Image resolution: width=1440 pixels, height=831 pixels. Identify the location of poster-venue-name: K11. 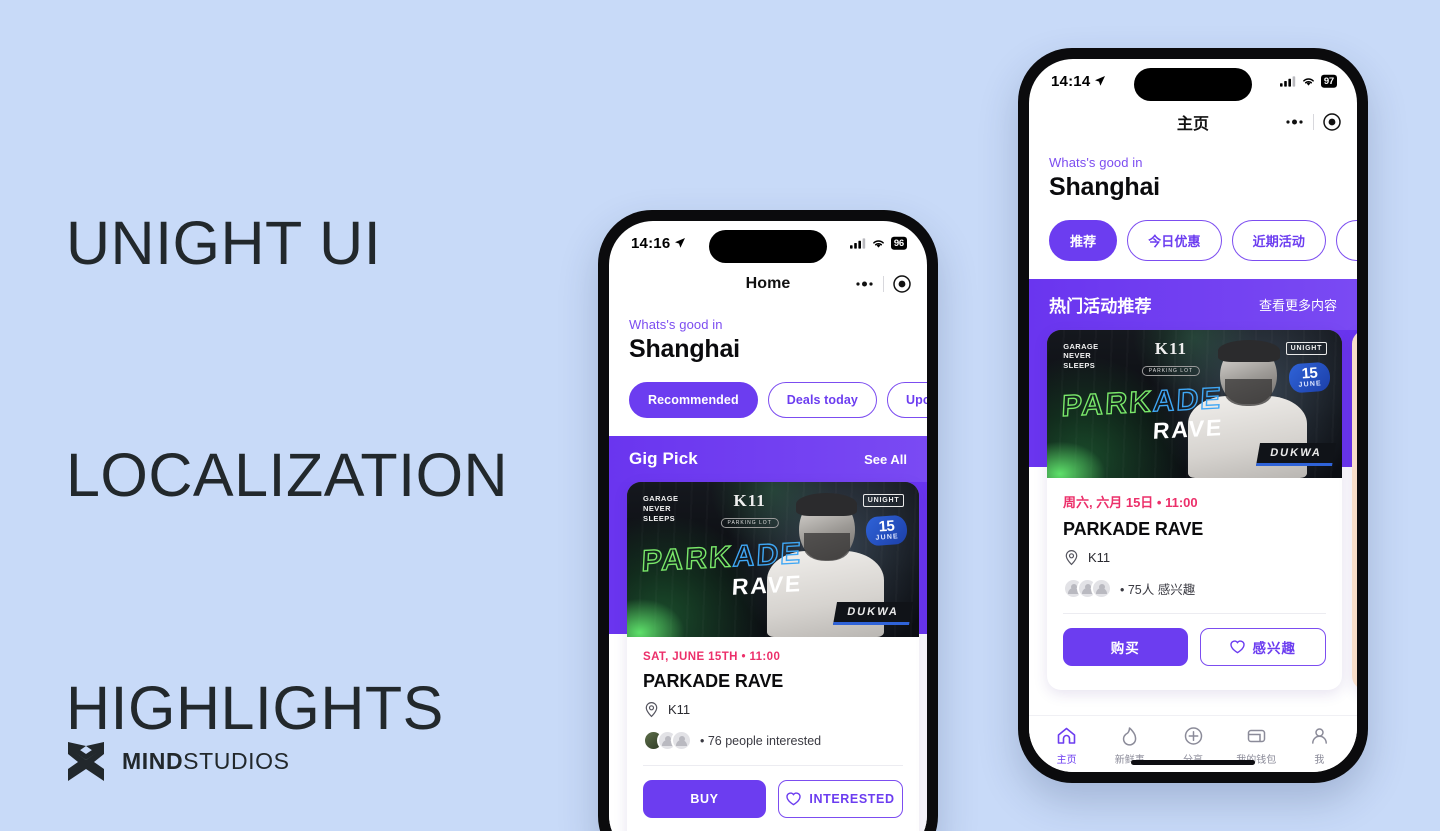
(1171, 348).